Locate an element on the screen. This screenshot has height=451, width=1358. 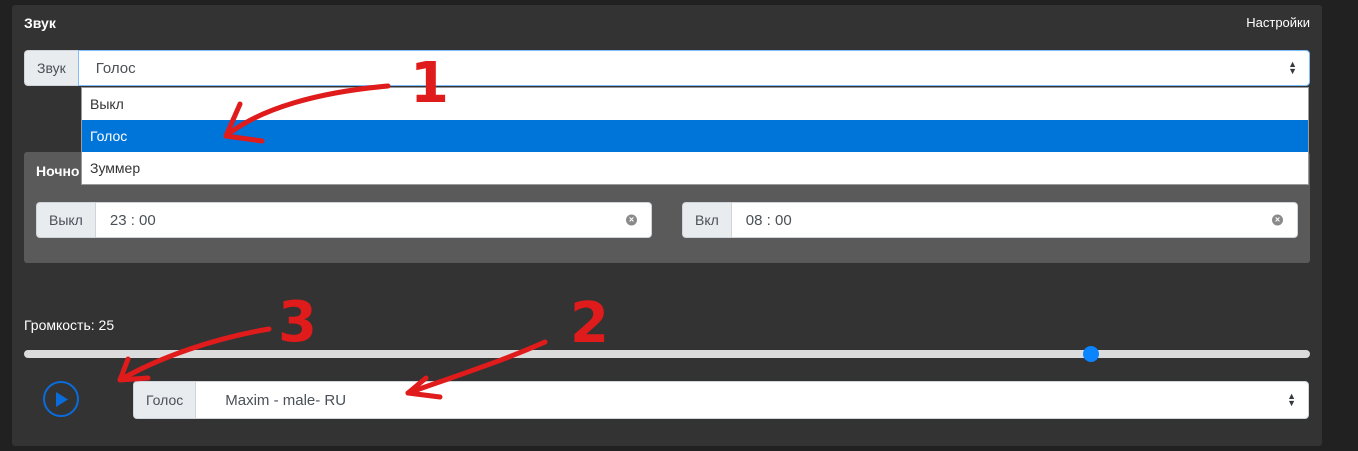
settings-link: Настройки is located at coordinates (1278, 22).